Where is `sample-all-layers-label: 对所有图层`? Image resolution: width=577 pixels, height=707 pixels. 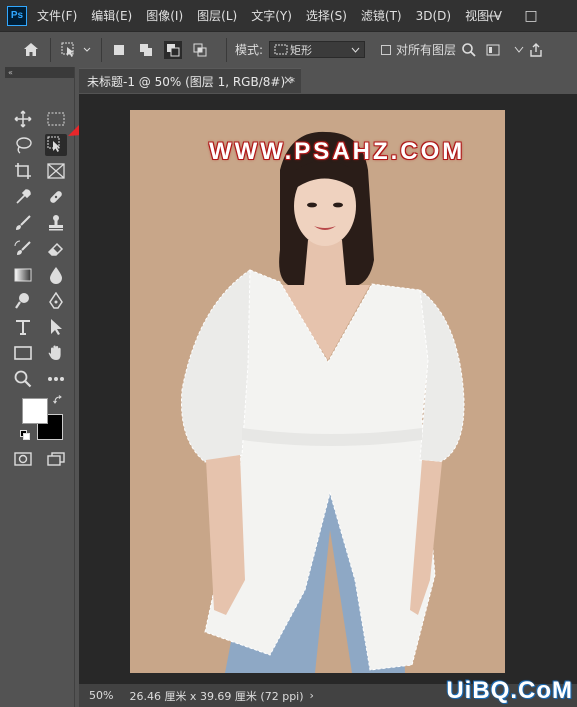 sample-all-layers-label: 对所有图层 is located at coordinates (426, 50).